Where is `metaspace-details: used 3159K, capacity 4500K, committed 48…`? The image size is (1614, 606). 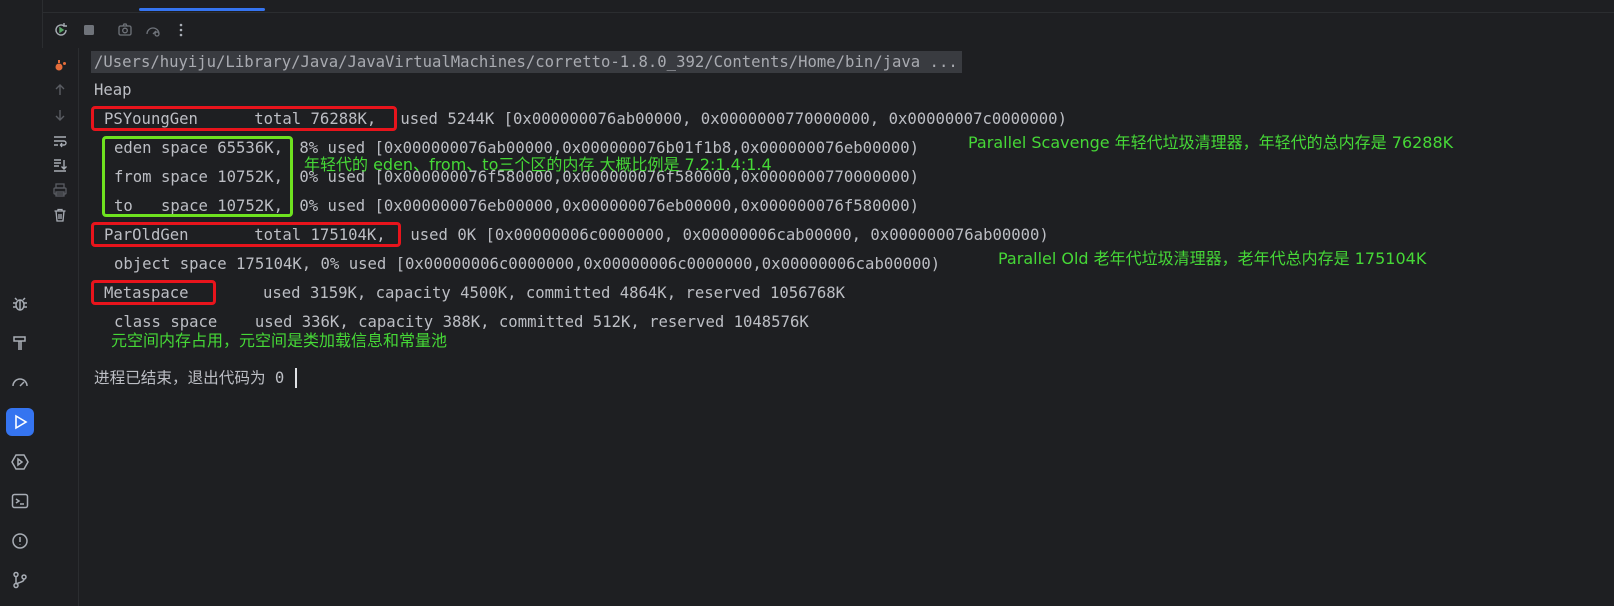 metaspace-details: used 3159K, capacity 4500K, committed 48… is located at coordinates (554, 293).